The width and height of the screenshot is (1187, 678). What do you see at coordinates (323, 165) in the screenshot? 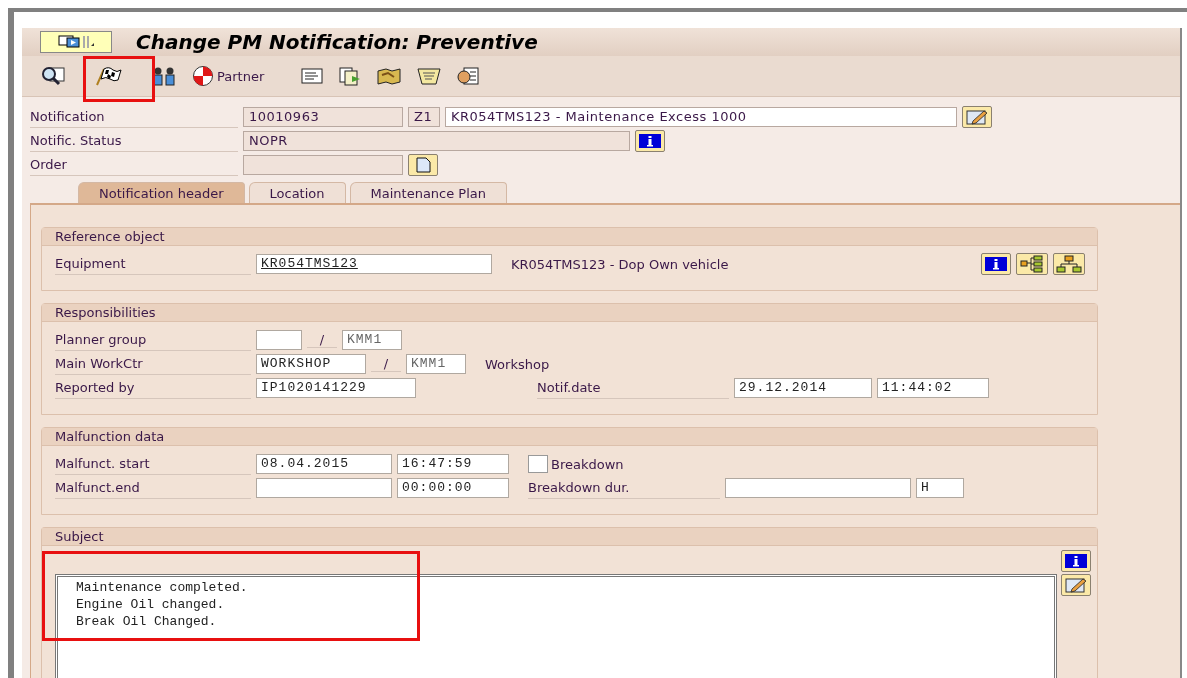
I see `order-field` at bounding box center [323, 165].